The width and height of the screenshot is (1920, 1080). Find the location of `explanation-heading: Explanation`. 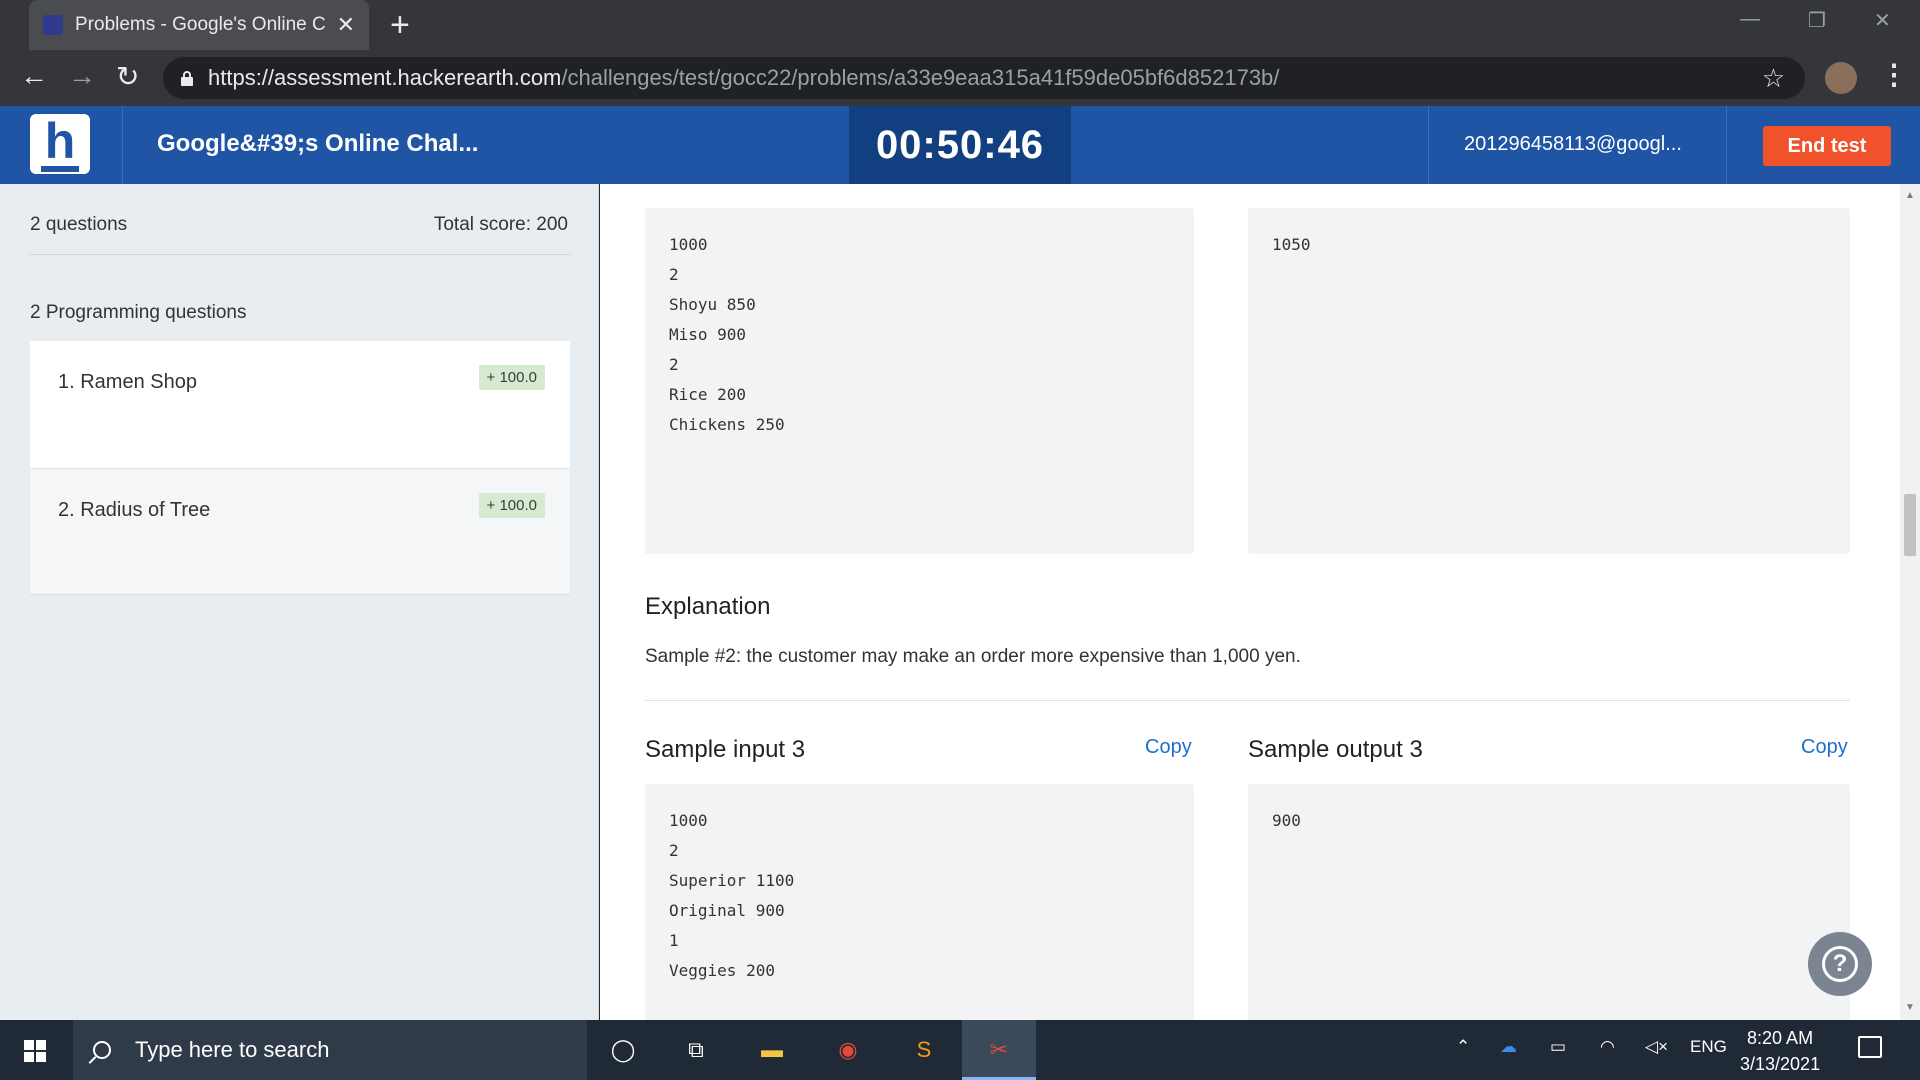

explanation-heading: Explanation is located at coordinates (708, 606).